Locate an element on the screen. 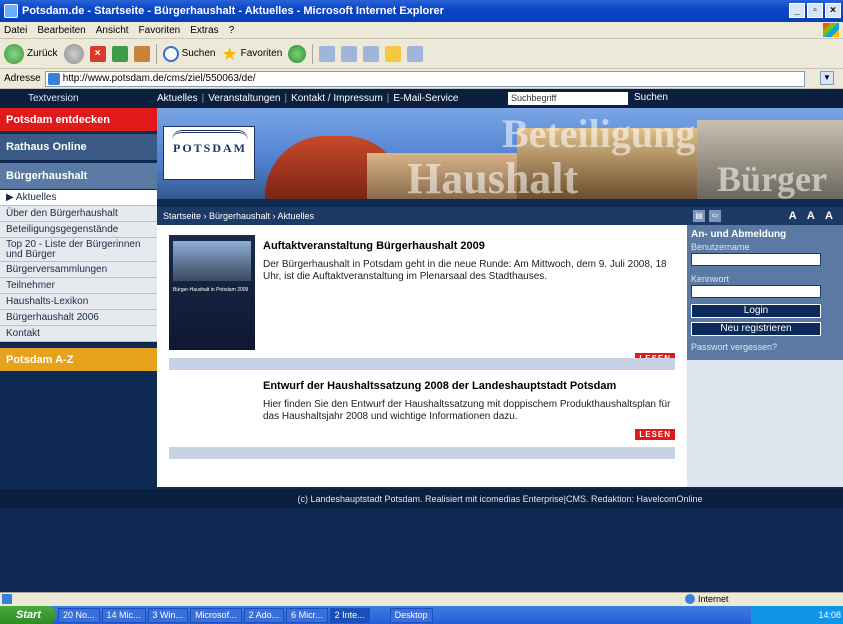 The height and width of the screenshot is (624, 843). news-thumbnail: Bürger-Haushalt in Potsdam 2009 is located at coordinates (212, 292).